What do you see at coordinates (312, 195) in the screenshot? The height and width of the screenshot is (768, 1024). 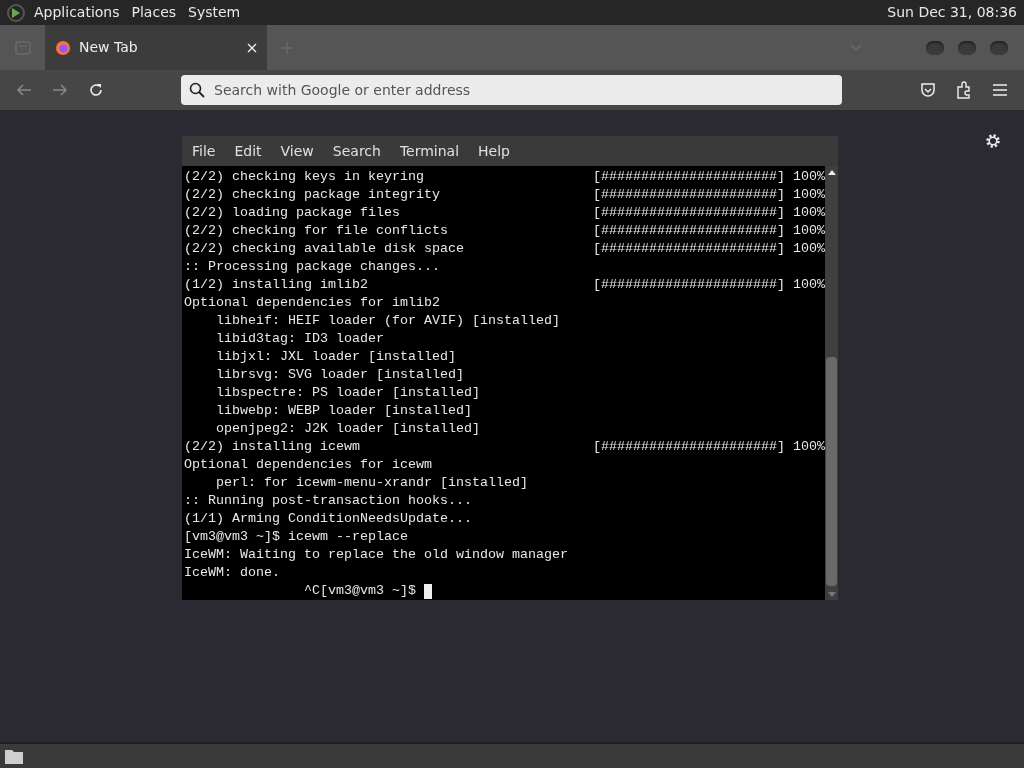 I see `terminal-line: (2/2) checking package integrity` at bounding box center [312, 195].